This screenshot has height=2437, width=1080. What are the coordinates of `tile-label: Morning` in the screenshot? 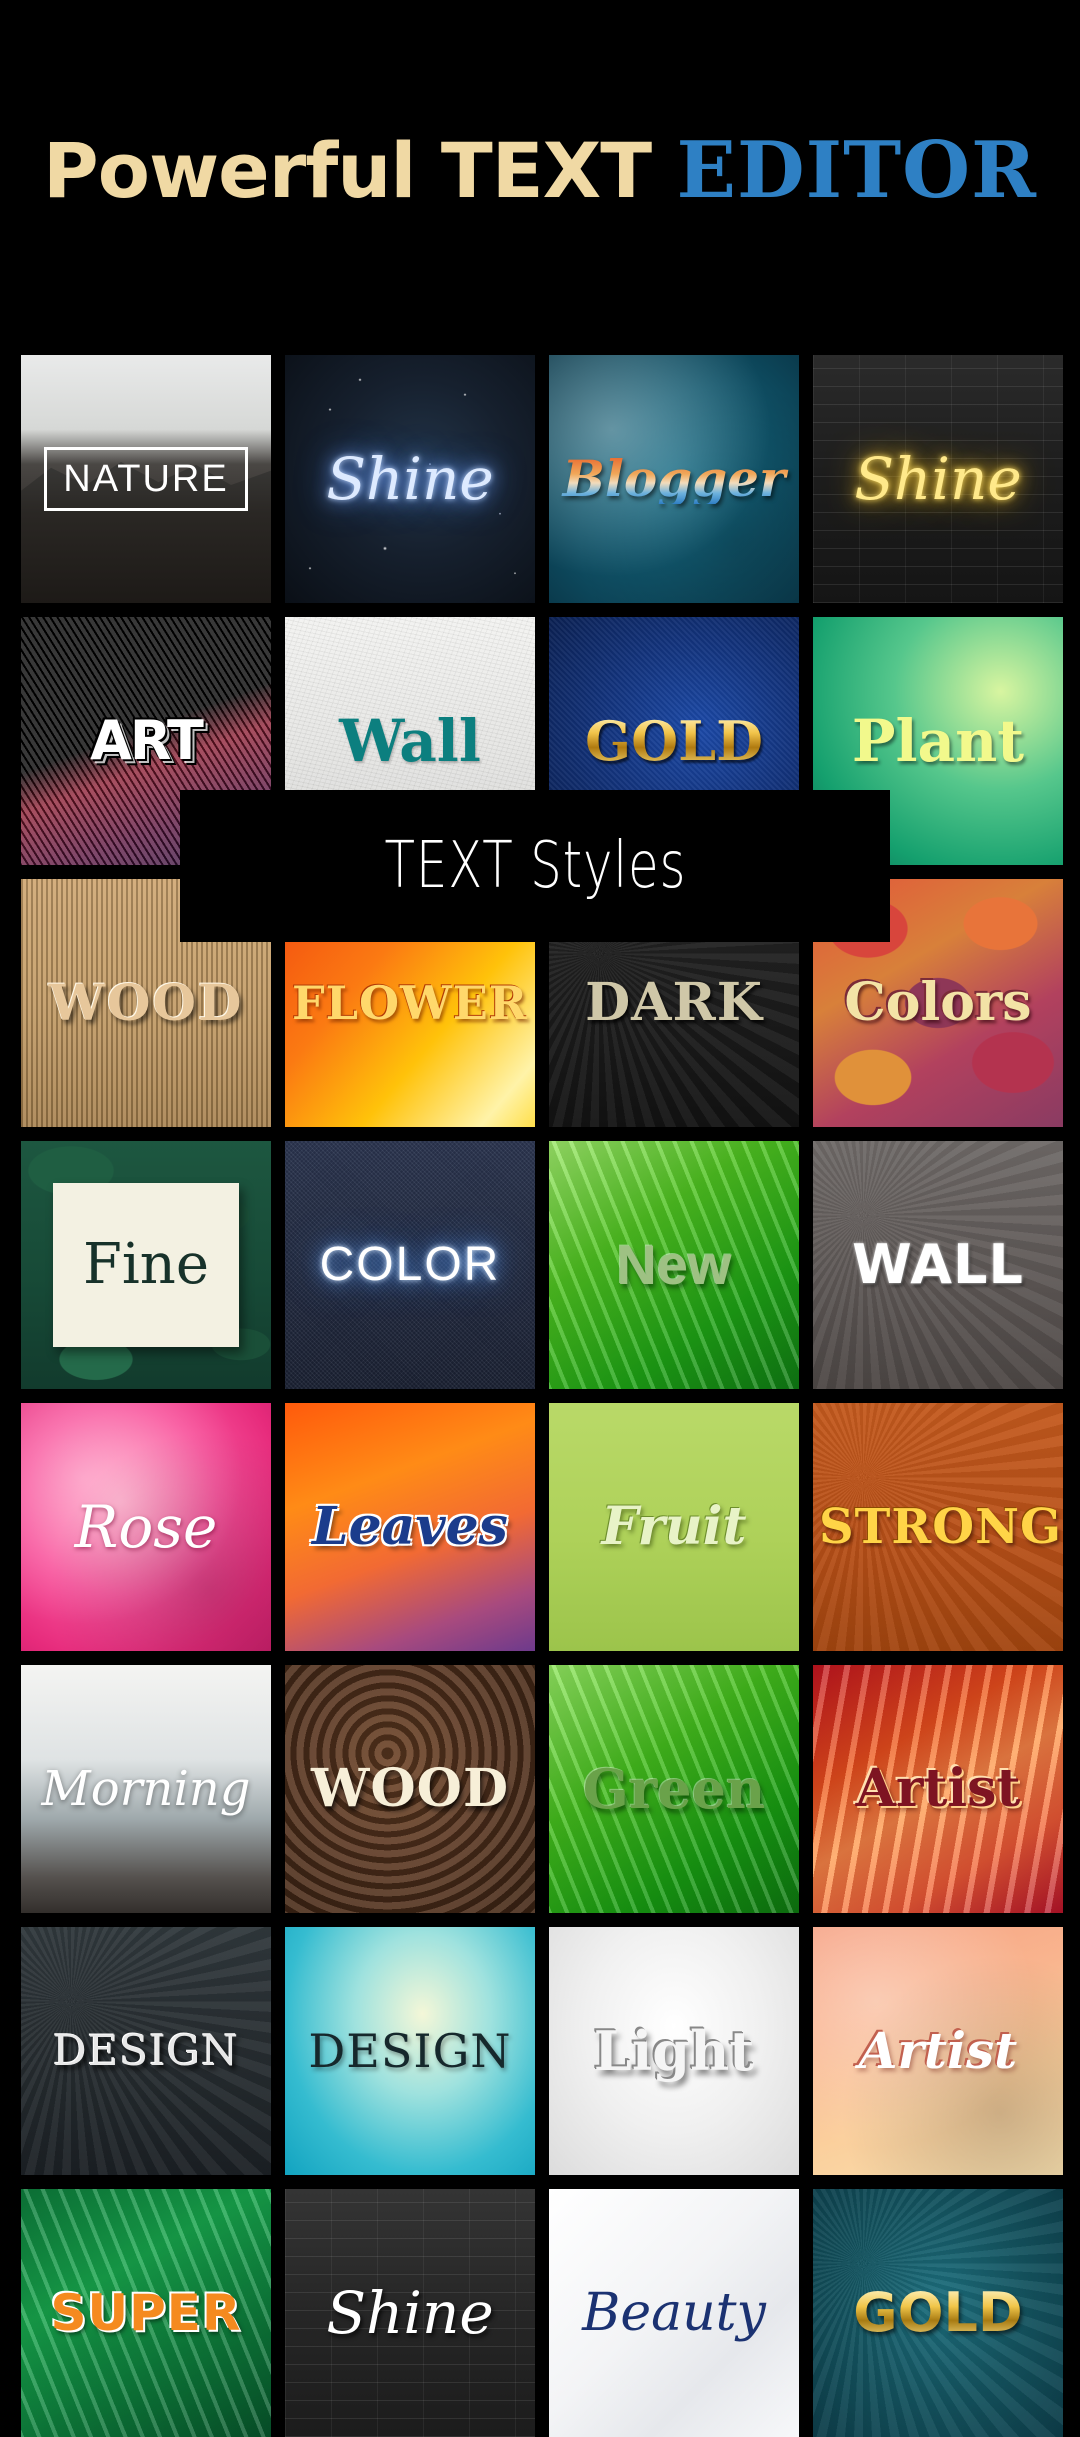 It's located at (146, 1789).